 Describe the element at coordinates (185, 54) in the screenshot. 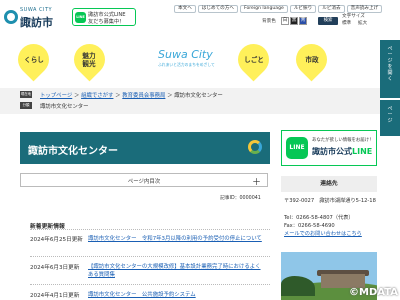

I see `suwa-city-brand: Suwa City` at that location.